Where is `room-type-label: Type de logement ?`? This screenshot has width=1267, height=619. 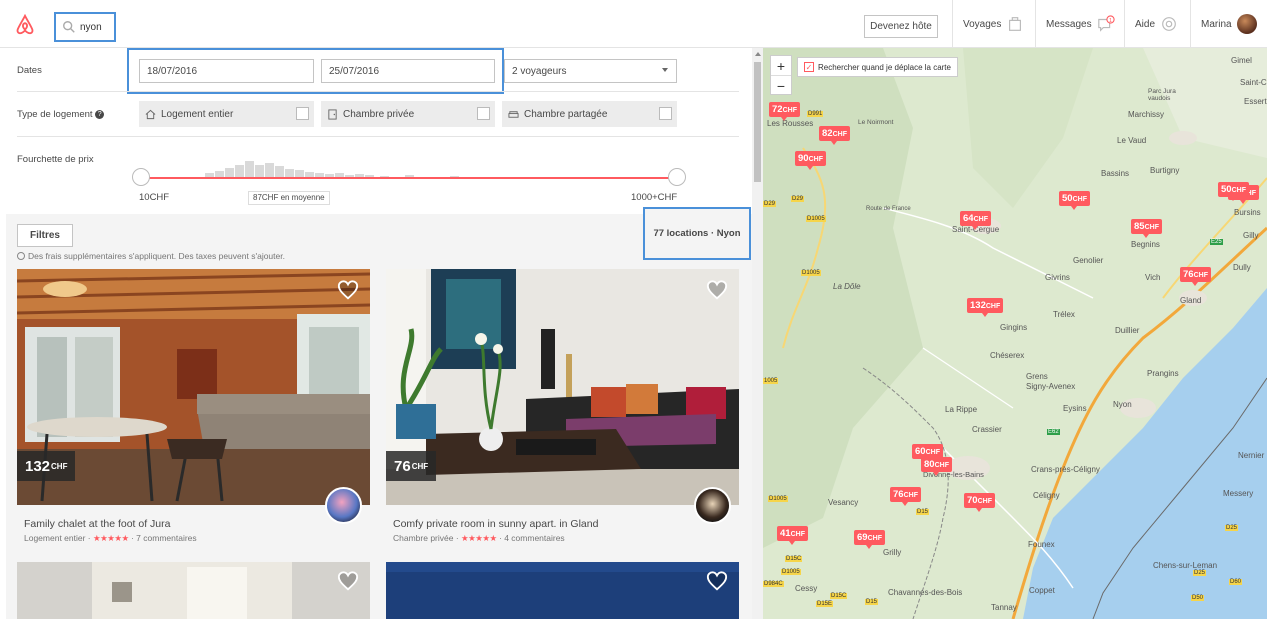
room-type-label: Type de logement ? is located at coordinates (61, 114).